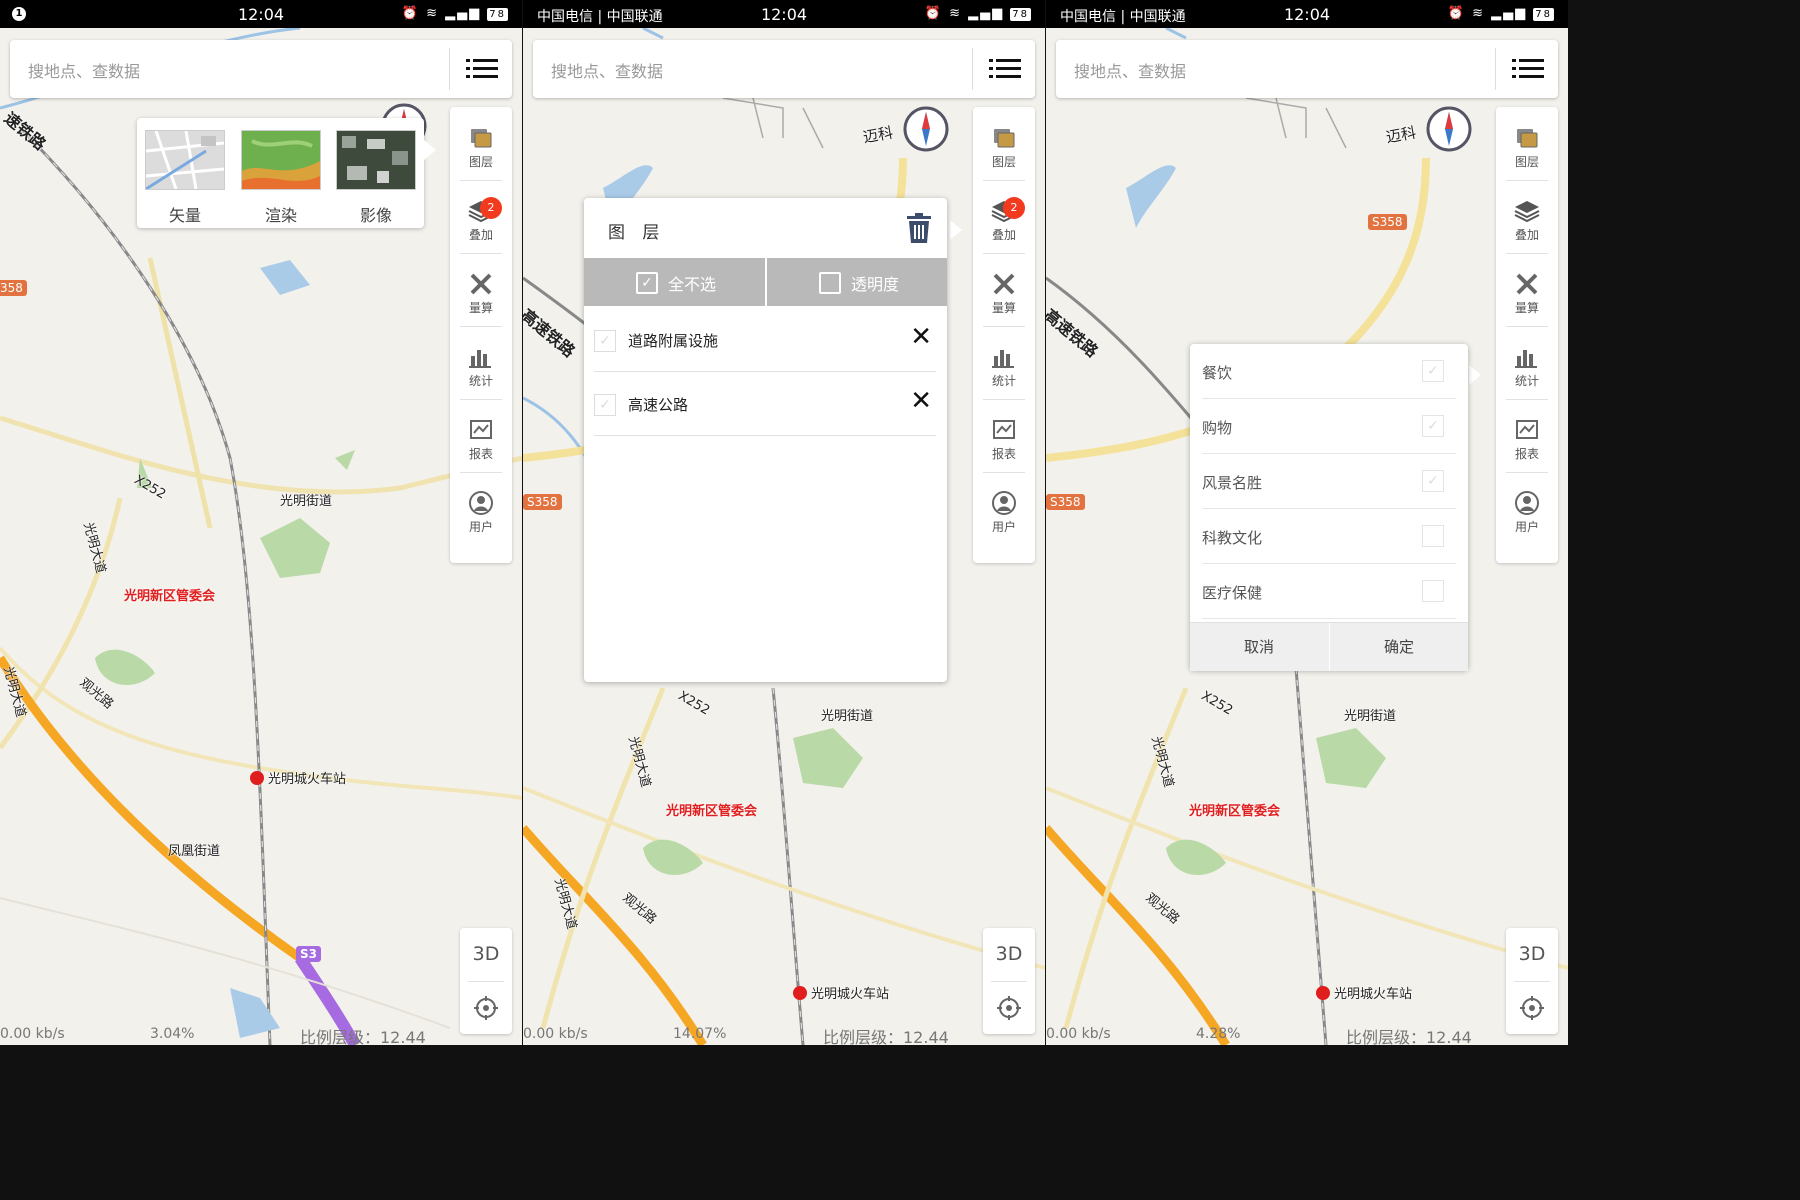 The width and height of the screenshot is (1800, 1200). What do you see at coordinates (184, 215) in the screenshot?
I see `basemap-label: 矢量` at bounding box center [184, 215].